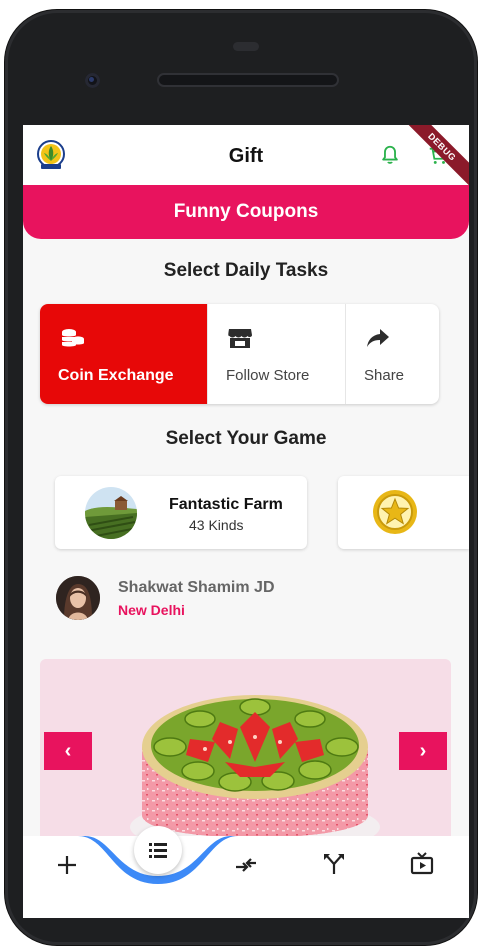  I want to click on task-label: Coin Exchange, so click(116, 375).